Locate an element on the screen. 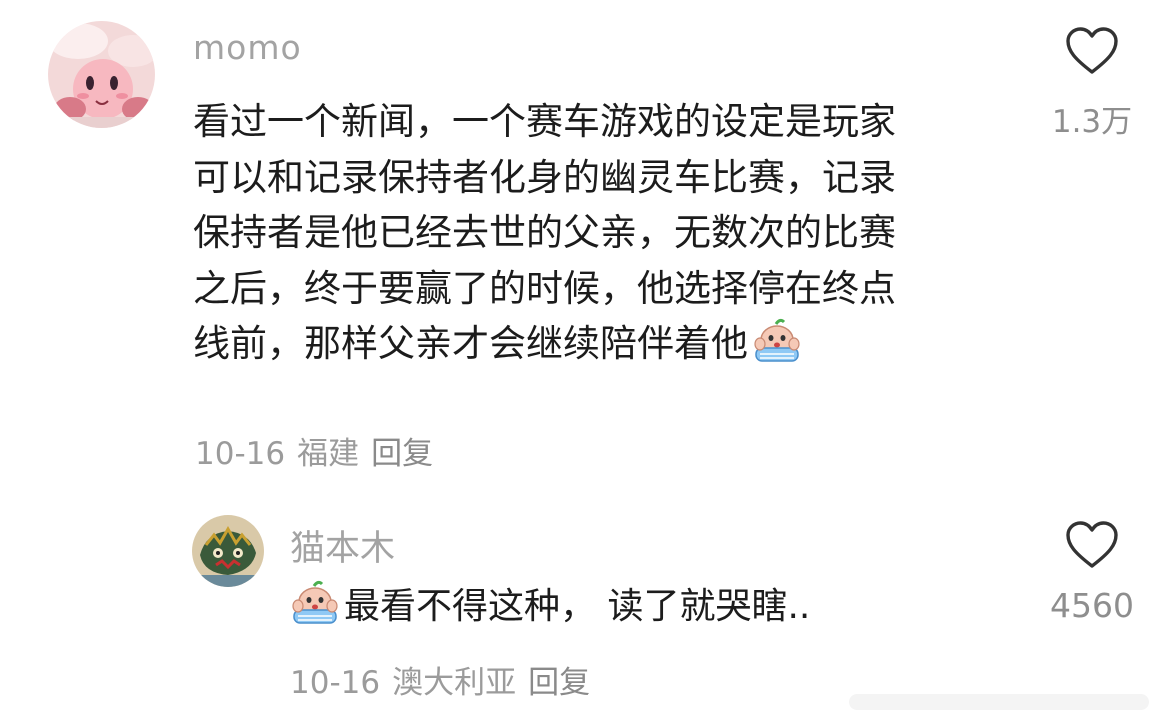 The height and width of the screenshot is (720, 1169). like-button: 4560 is located at coordinates (1092, 572).